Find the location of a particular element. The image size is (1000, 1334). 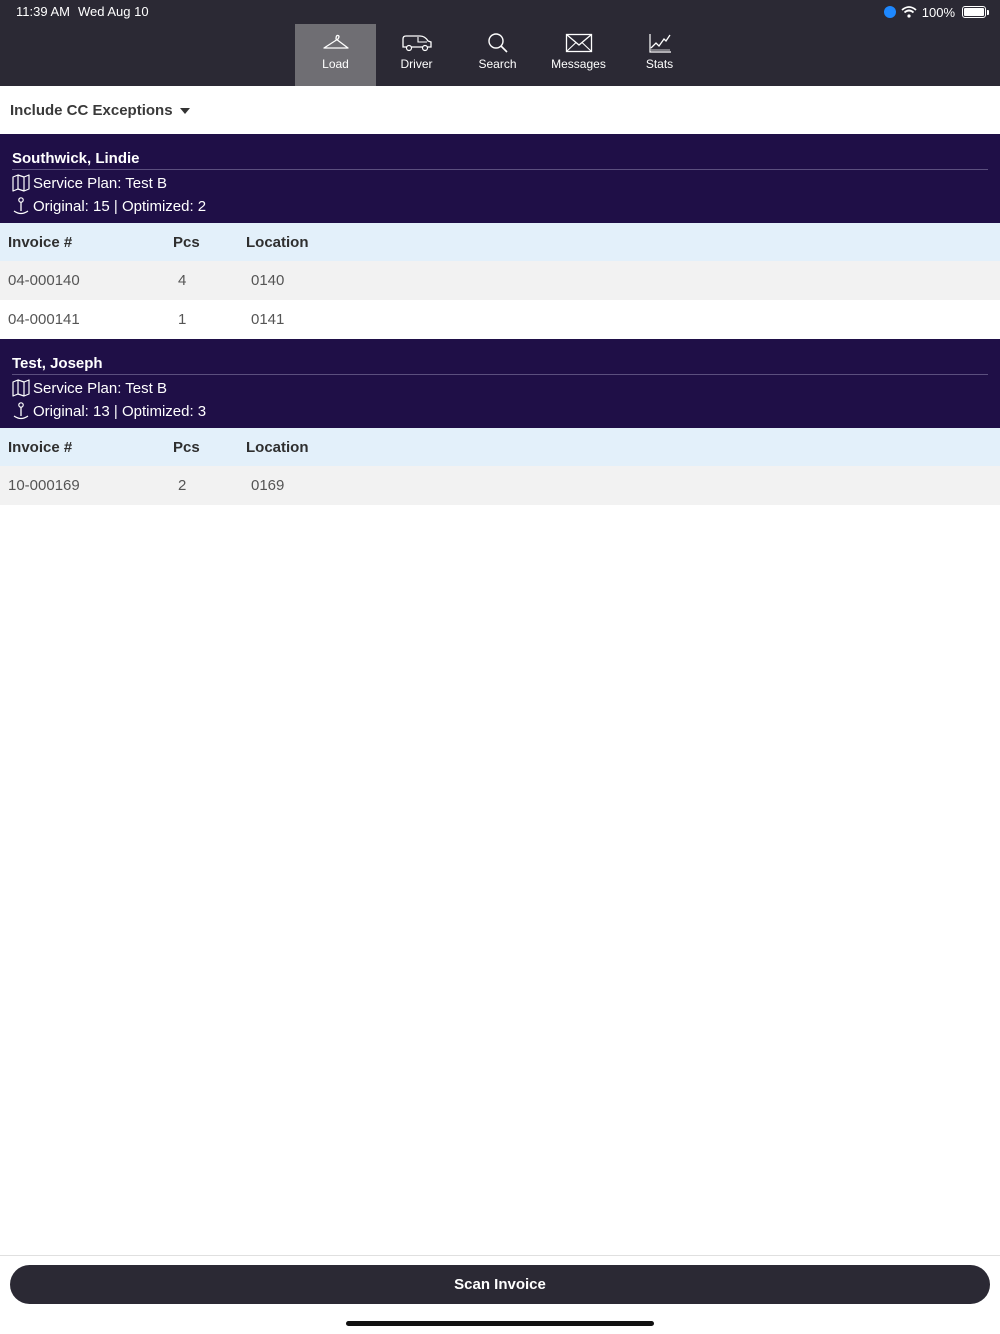

customer-name: Test, Joseph is located at coordinates (57, 363).